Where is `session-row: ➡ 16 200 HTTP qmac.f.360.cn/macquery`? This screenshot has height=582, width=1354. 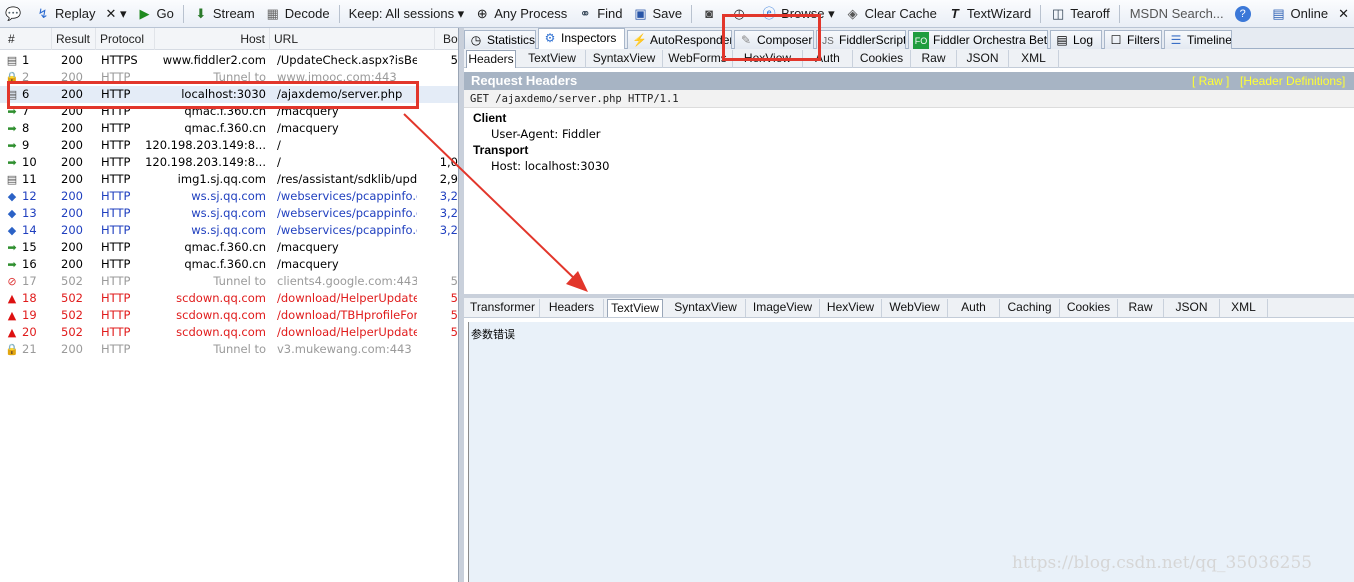 session-row: ➡ 16 200 HTTP qmac.f.360.cn/macquery is located at coordinates (229, 264).